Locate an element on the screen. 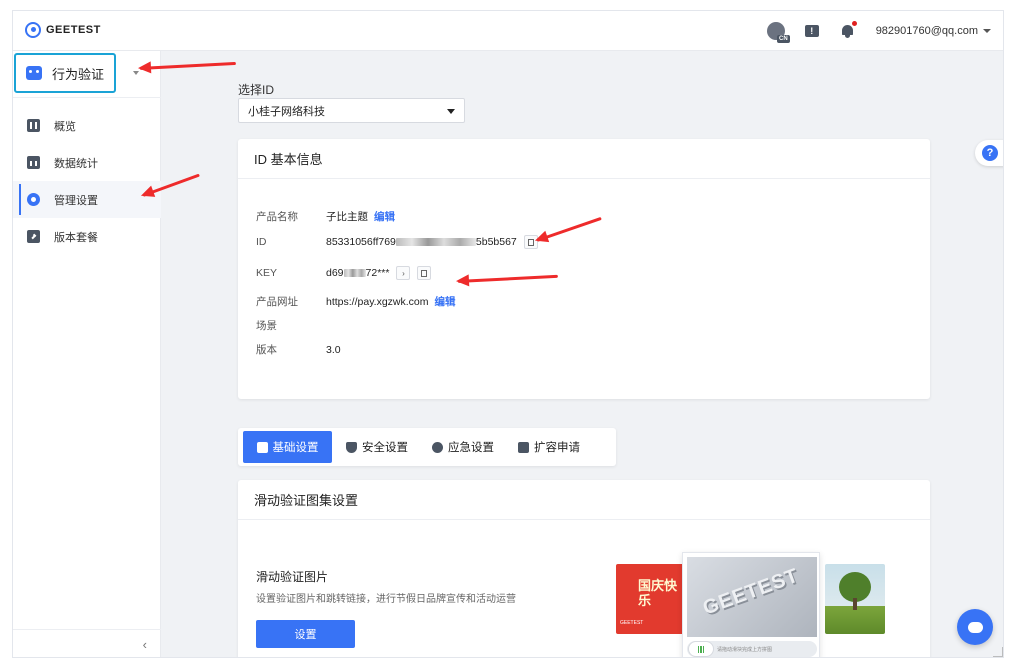 The image size is (1024, 670). globe-icon: CN is located at coordinates (778, 32).